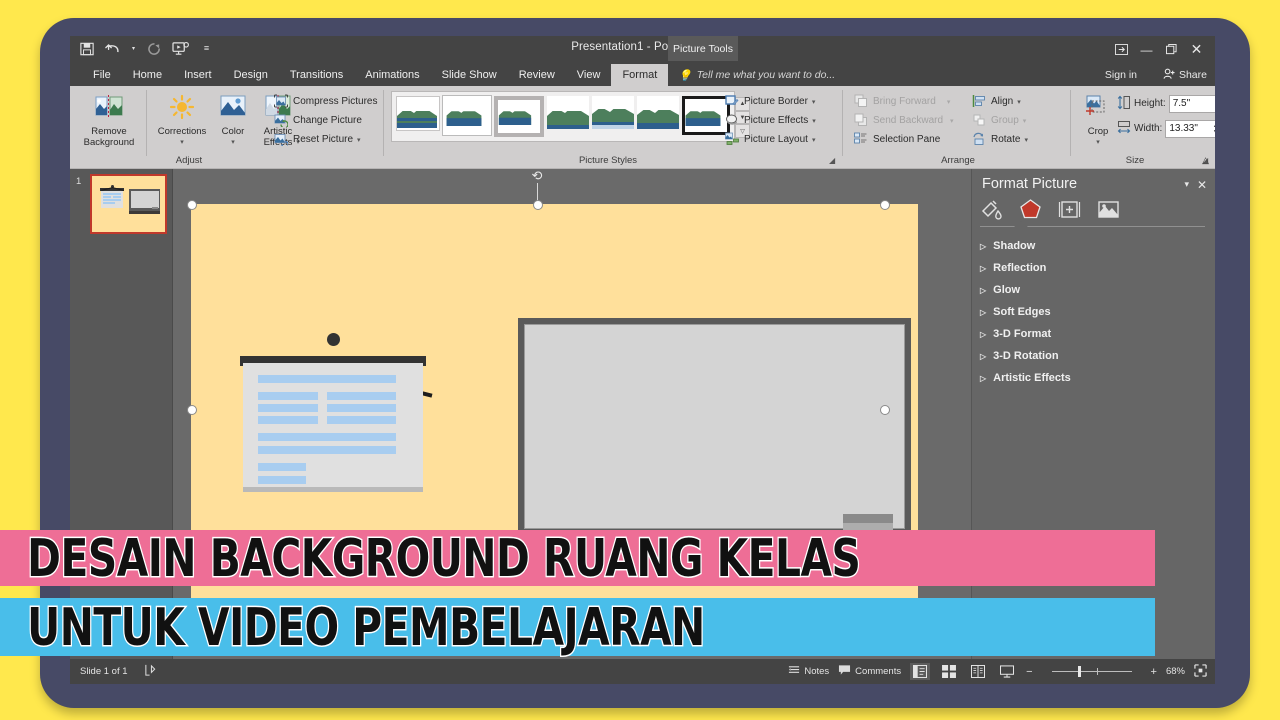 The width and height of the screenshot is (1280, 720). I want to click on tab-animations: Animations, so click(392, 75).